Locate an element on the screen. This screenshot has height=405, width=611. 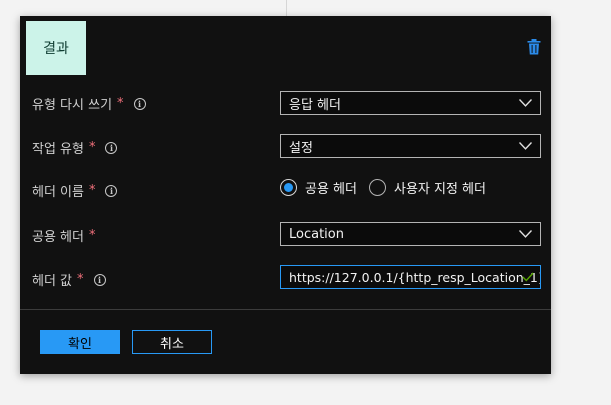
common-header-label-row: 공용 헤더 * is located at coordinates (63, 235).